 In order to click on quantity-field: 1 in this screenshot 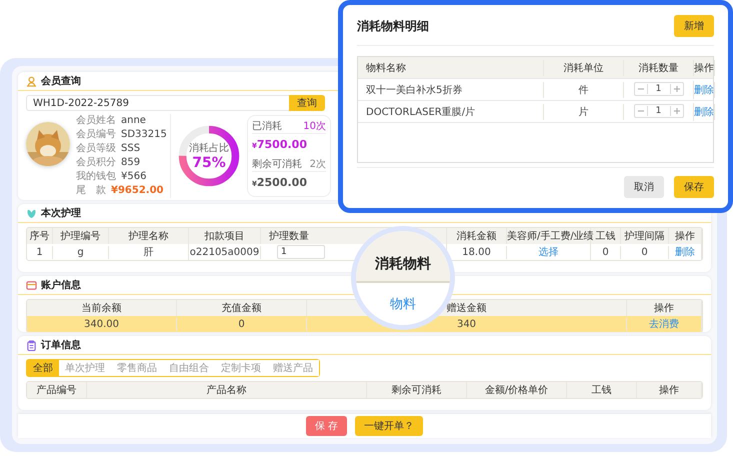, I will do `click(301, 252)`.